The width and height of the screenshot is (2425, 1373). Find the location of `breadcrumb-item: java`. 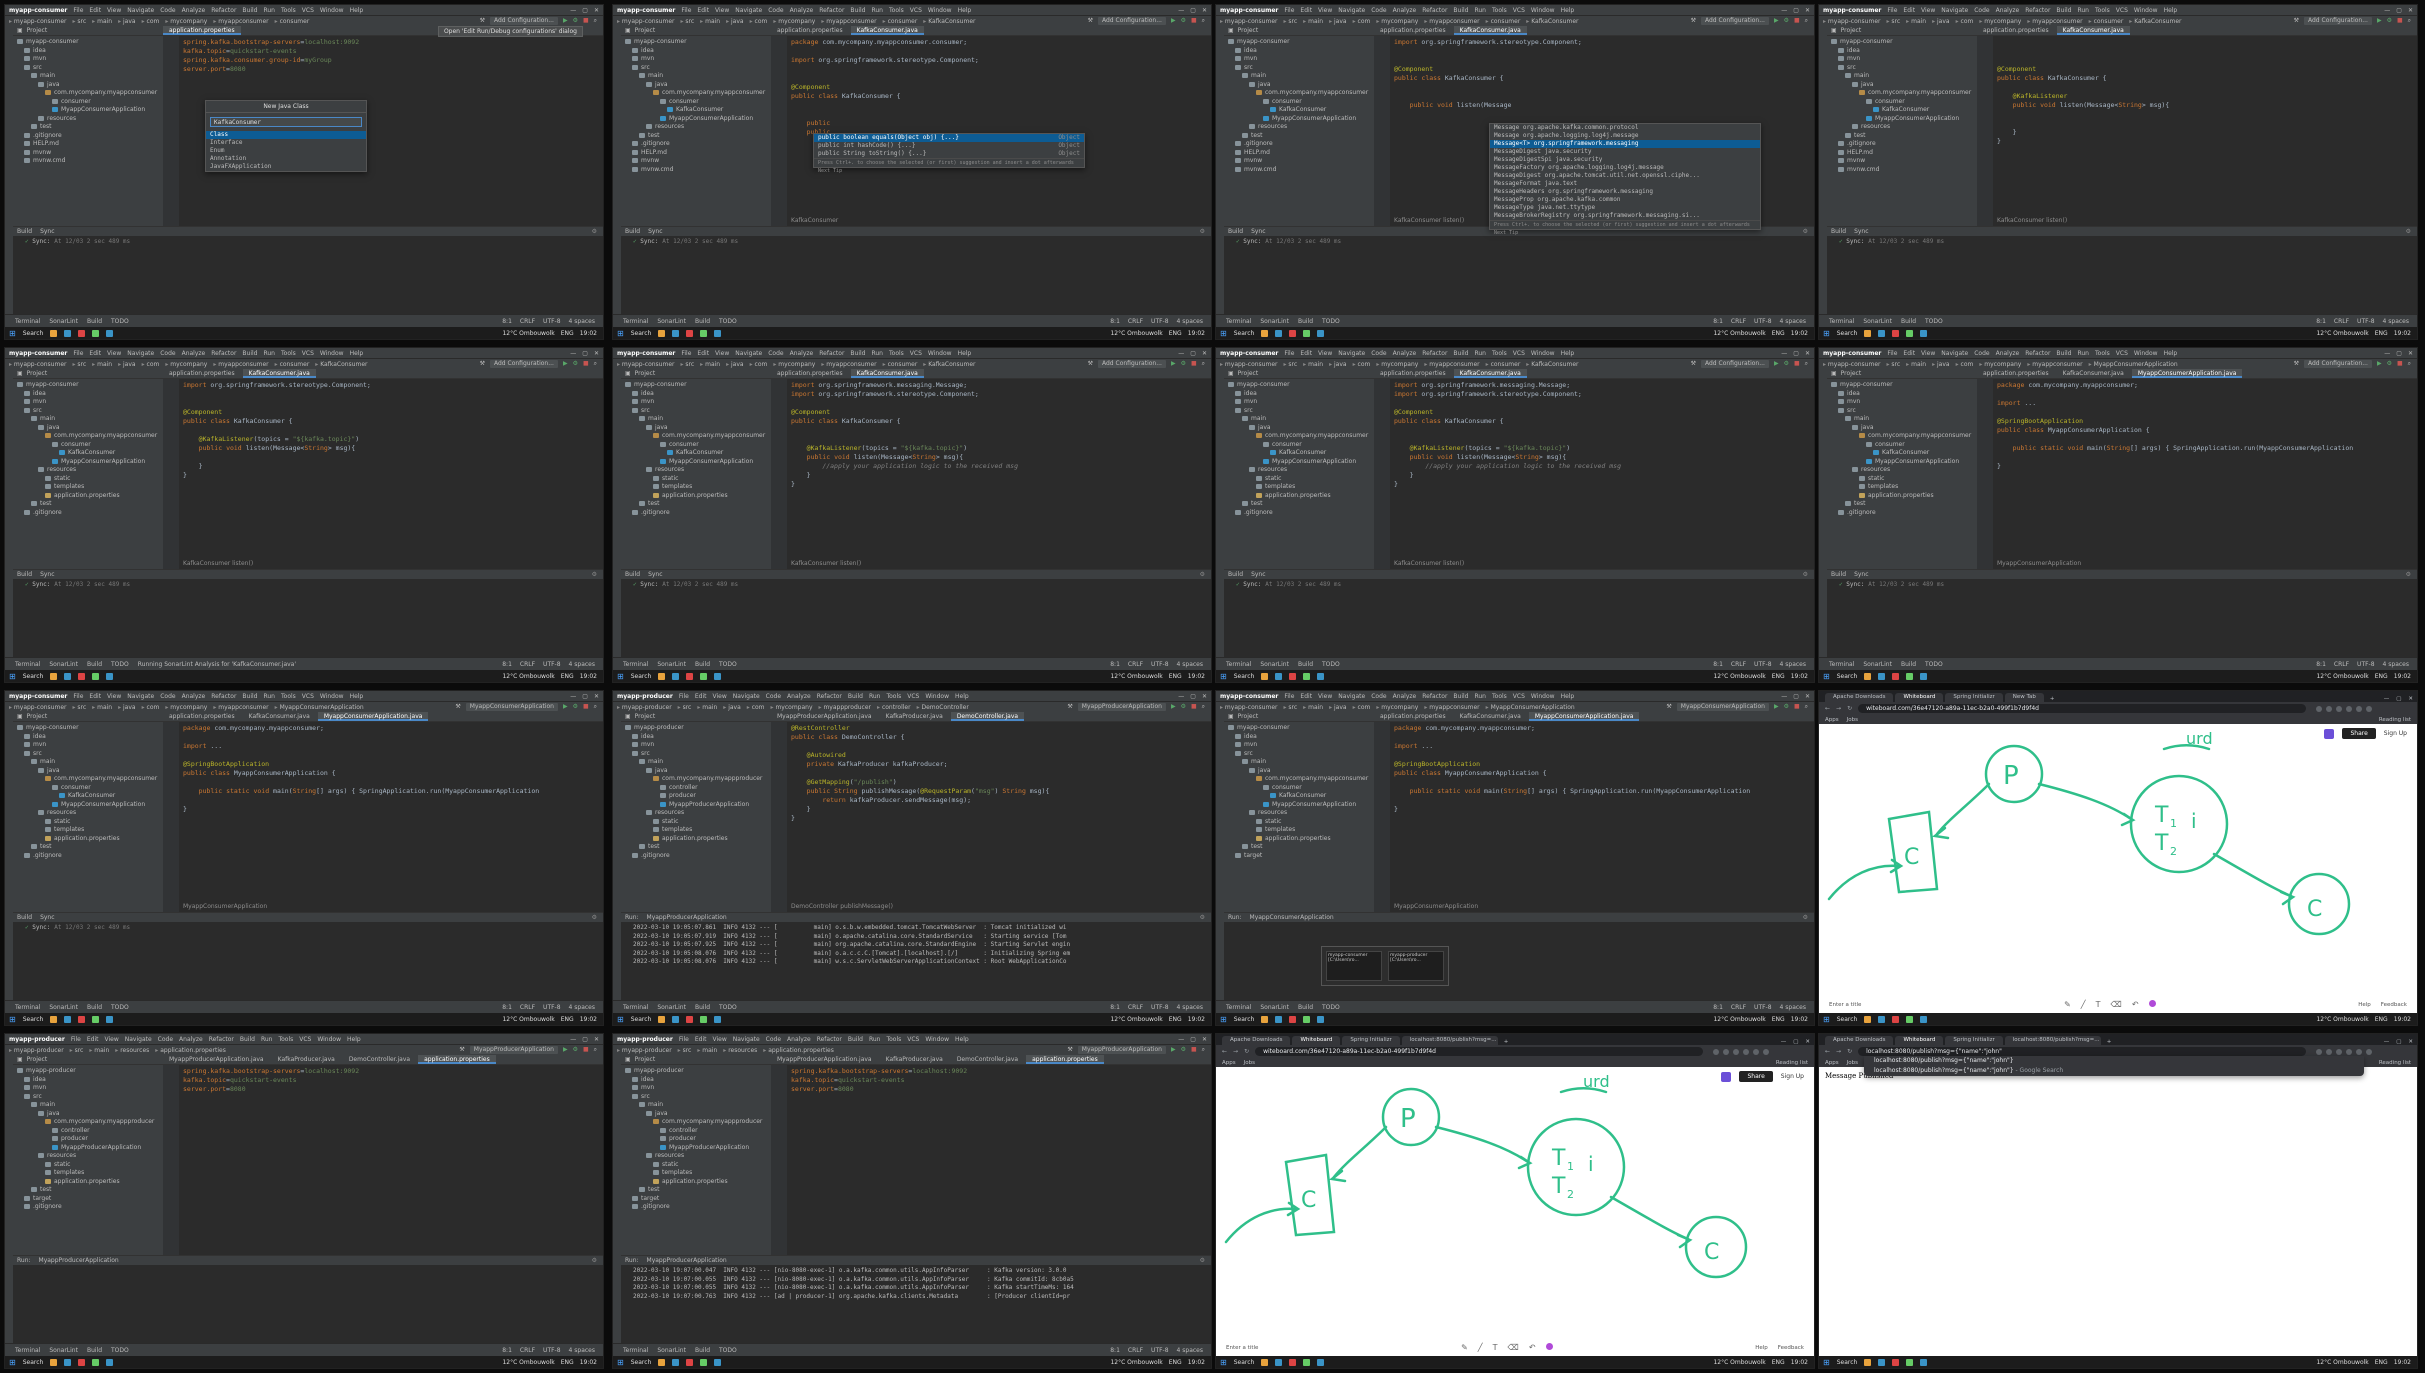

breadcrumb-item: java is located at coordinates (732, 707).